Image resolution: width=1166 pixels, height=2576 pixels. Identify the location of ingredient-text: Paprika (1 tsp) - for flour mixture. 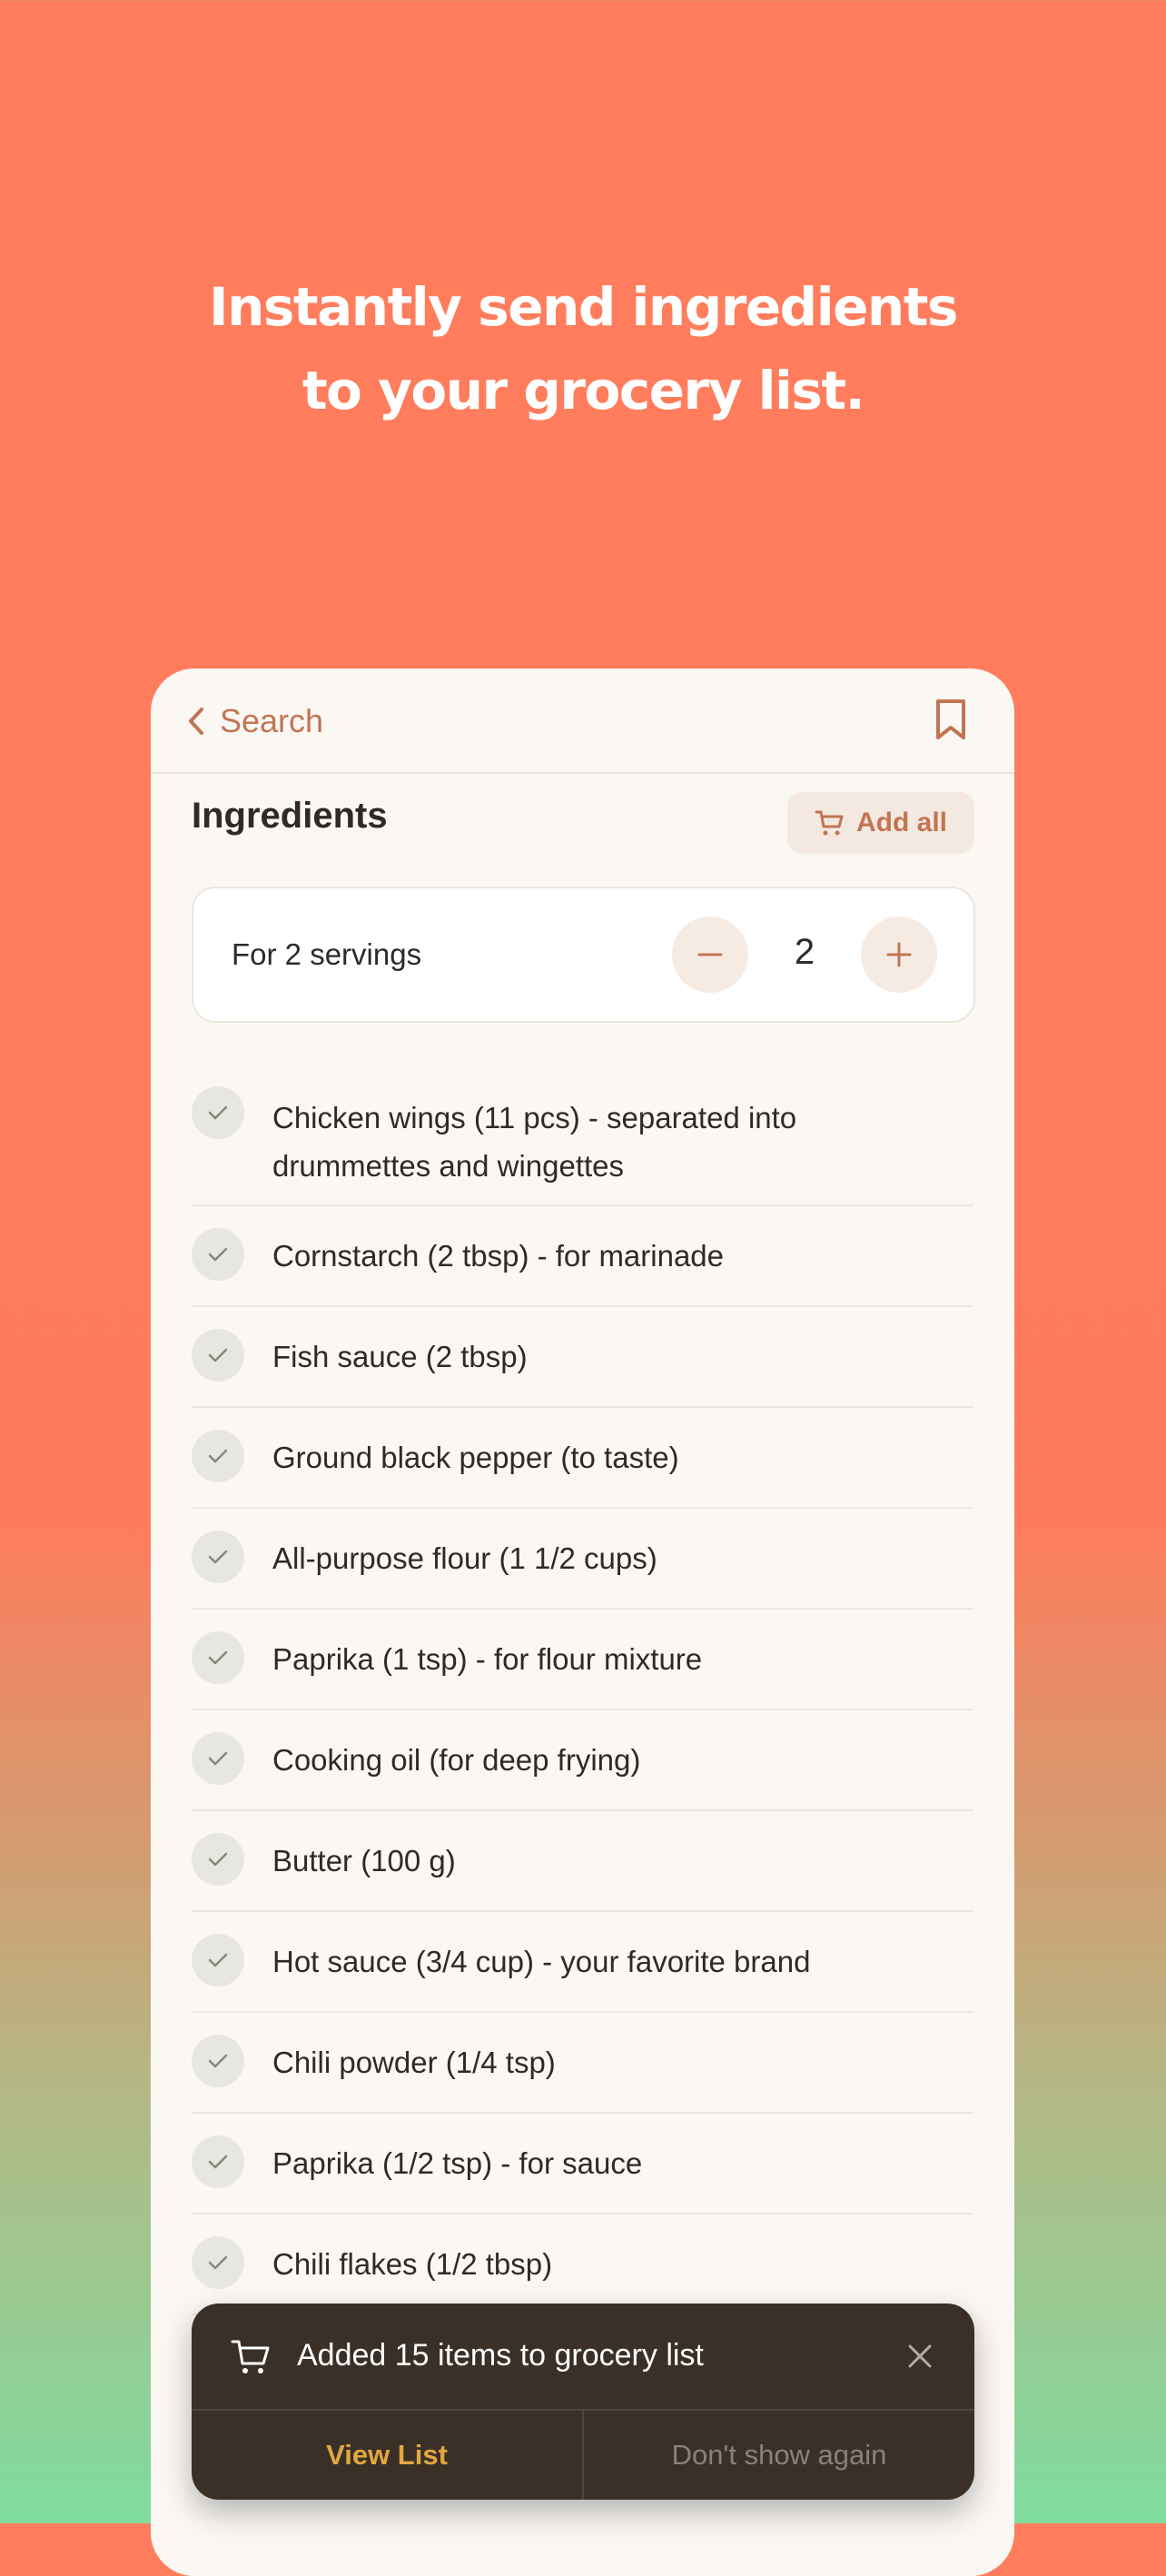
(488, 1659).